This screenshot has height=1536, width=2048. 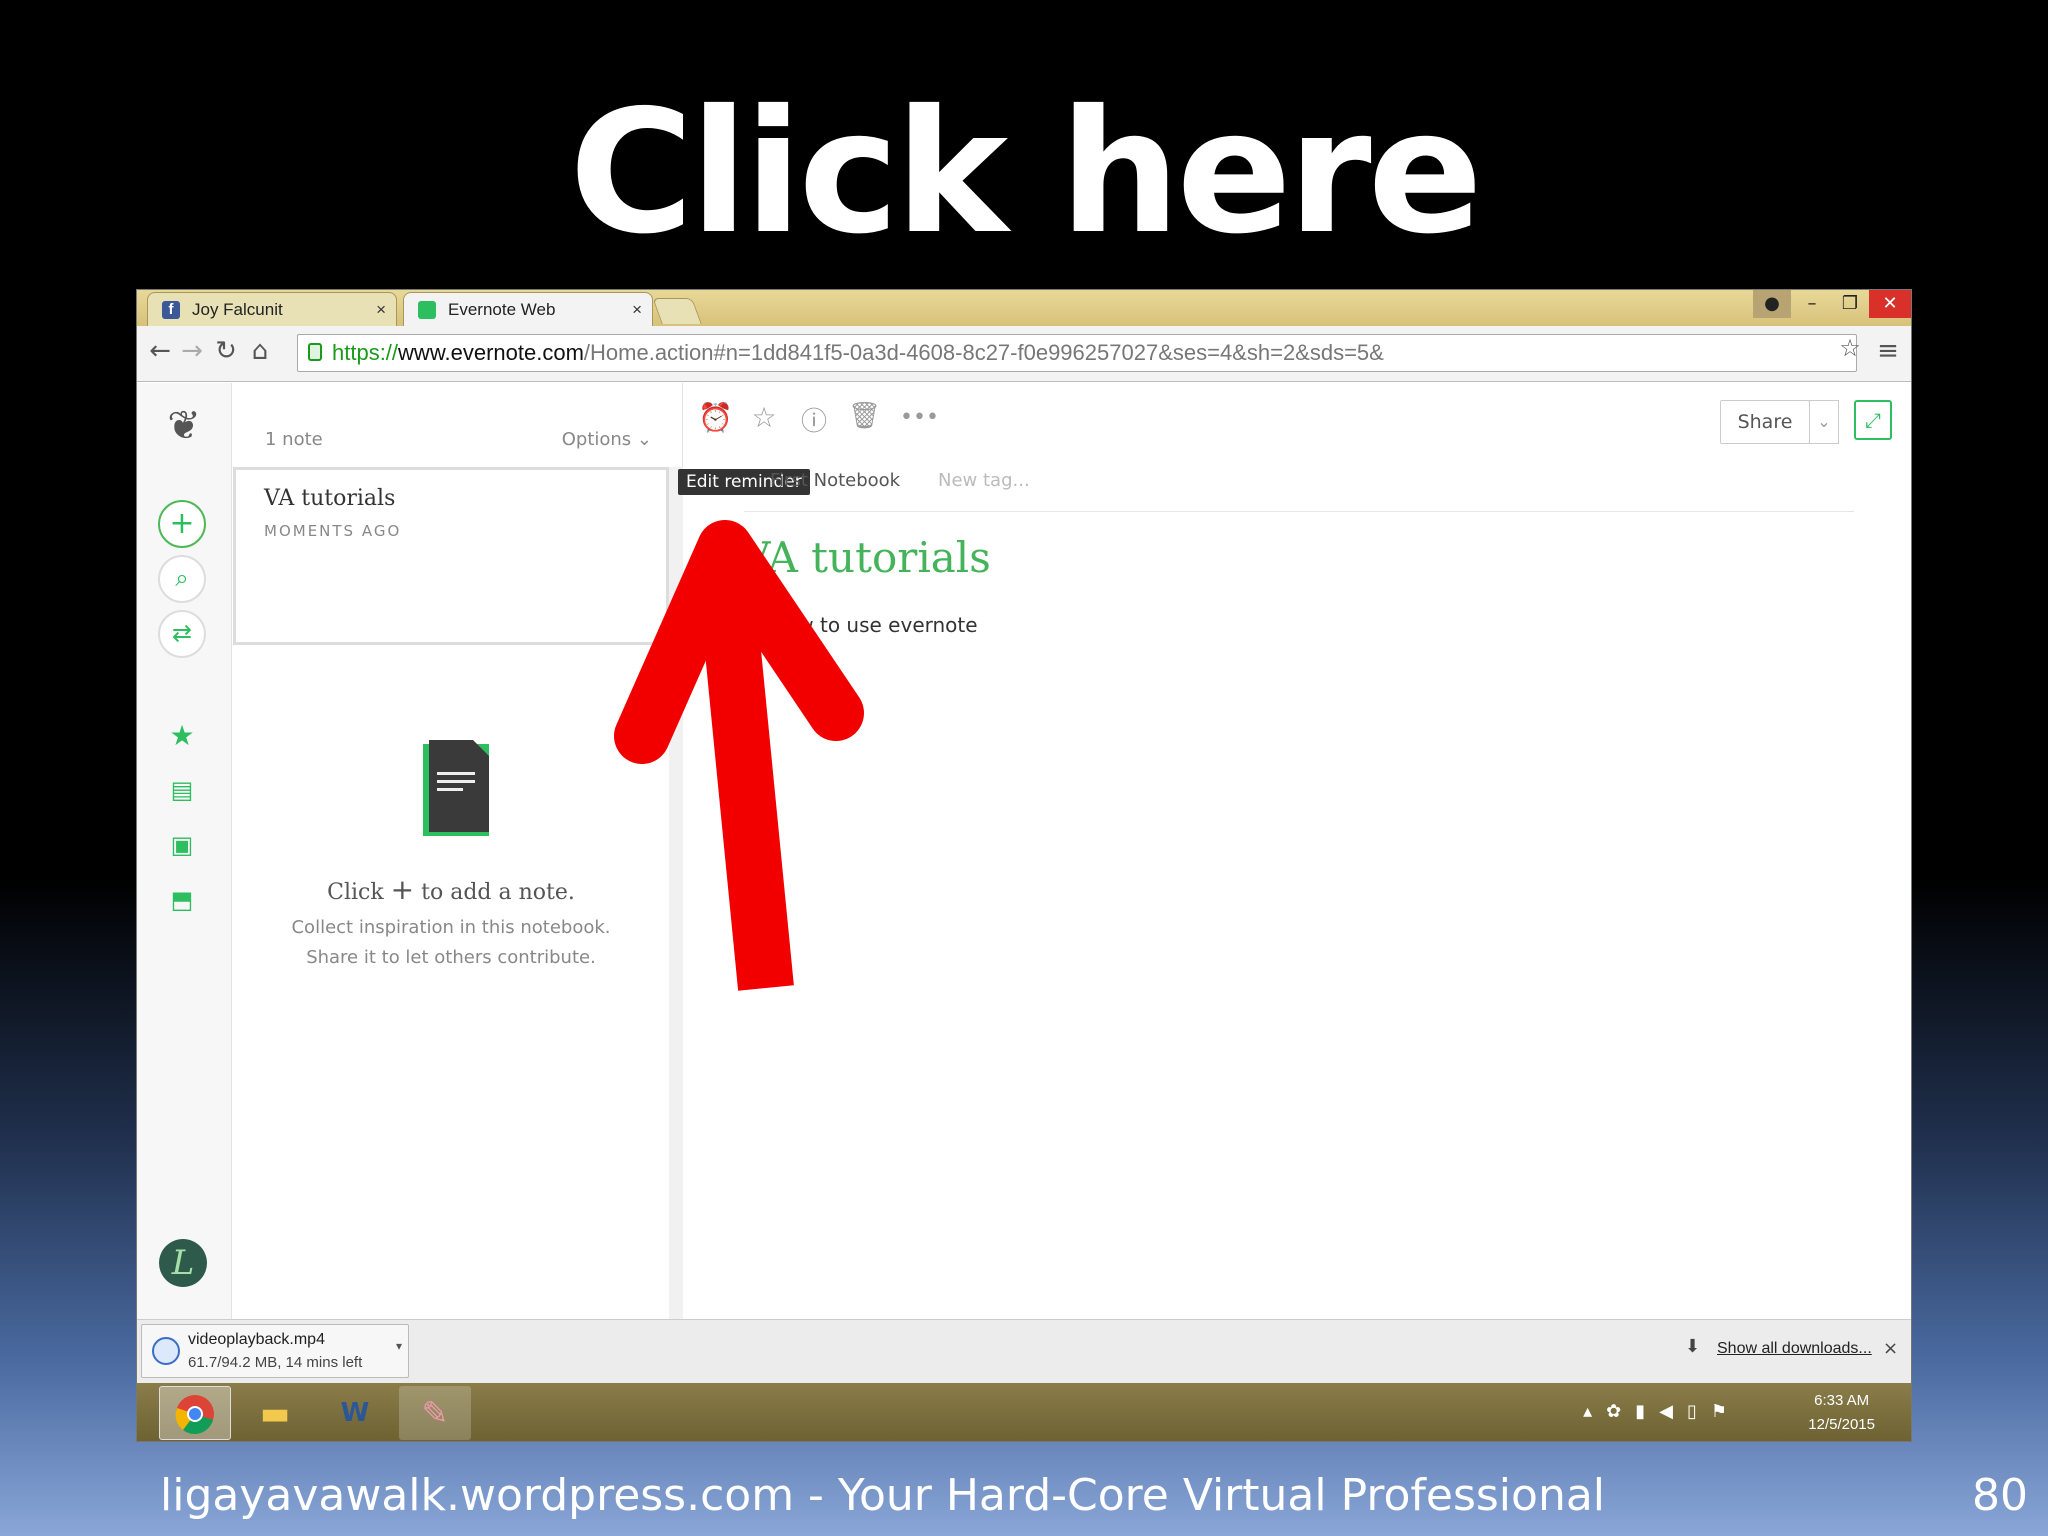 I want to click on notebook-selector: First Notebook, so click(x=835, y=480).